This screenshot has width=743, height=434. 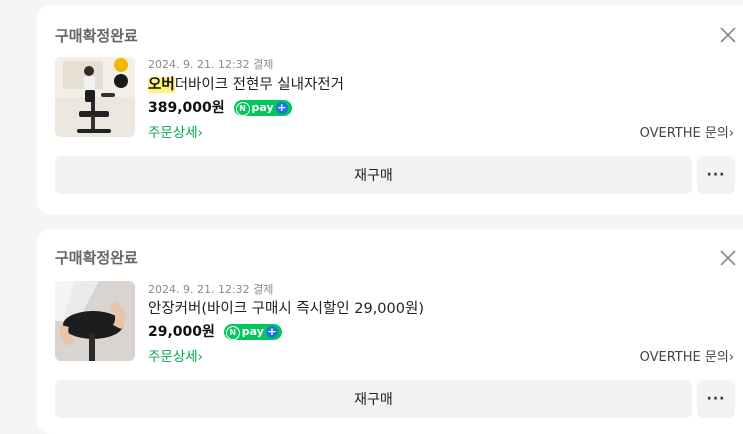 What do you see at coordinates (181, 332) in the screenshot?
I see `product-price: 29,000원` at bounding box center [181, 332].